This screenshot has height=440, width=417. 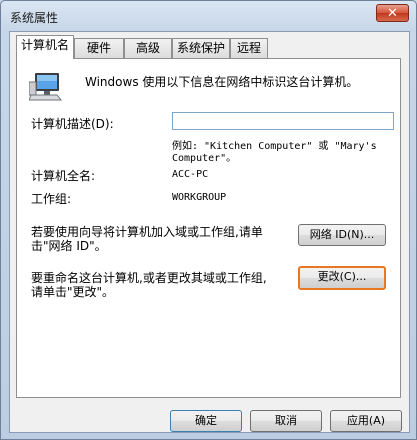 What do you see at coordinates (204, 158) in the screenshot?
I see `example-text-line2: Computer"。` at bounding box center [204, 158].